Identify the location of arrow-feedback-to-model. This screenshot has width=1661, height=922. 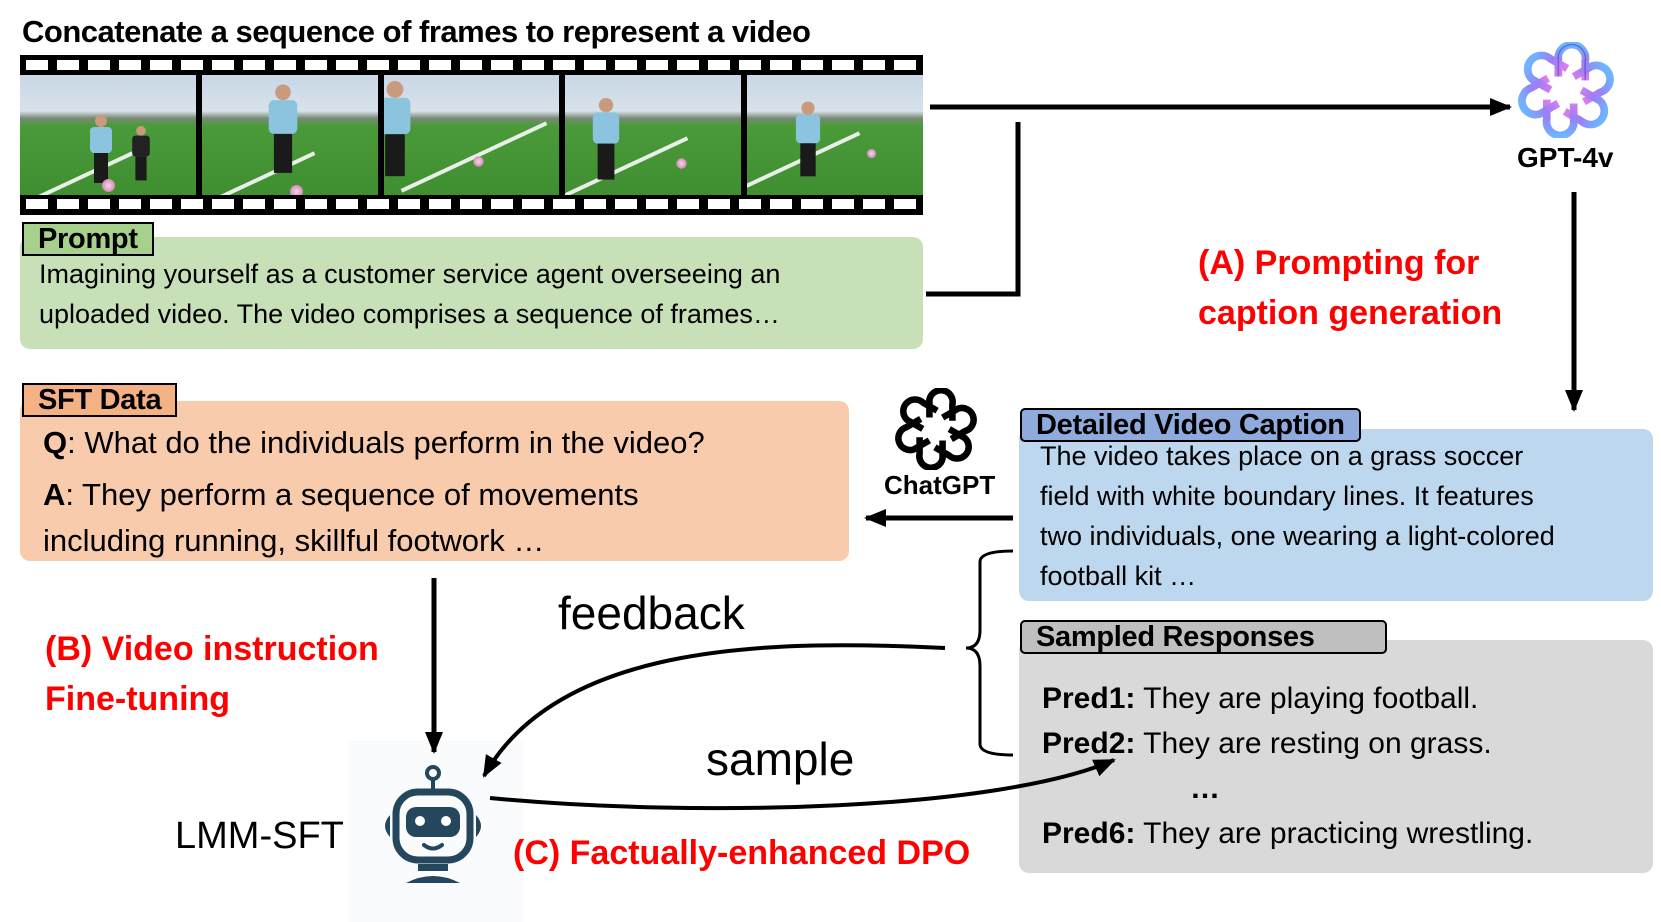
(714, 710).